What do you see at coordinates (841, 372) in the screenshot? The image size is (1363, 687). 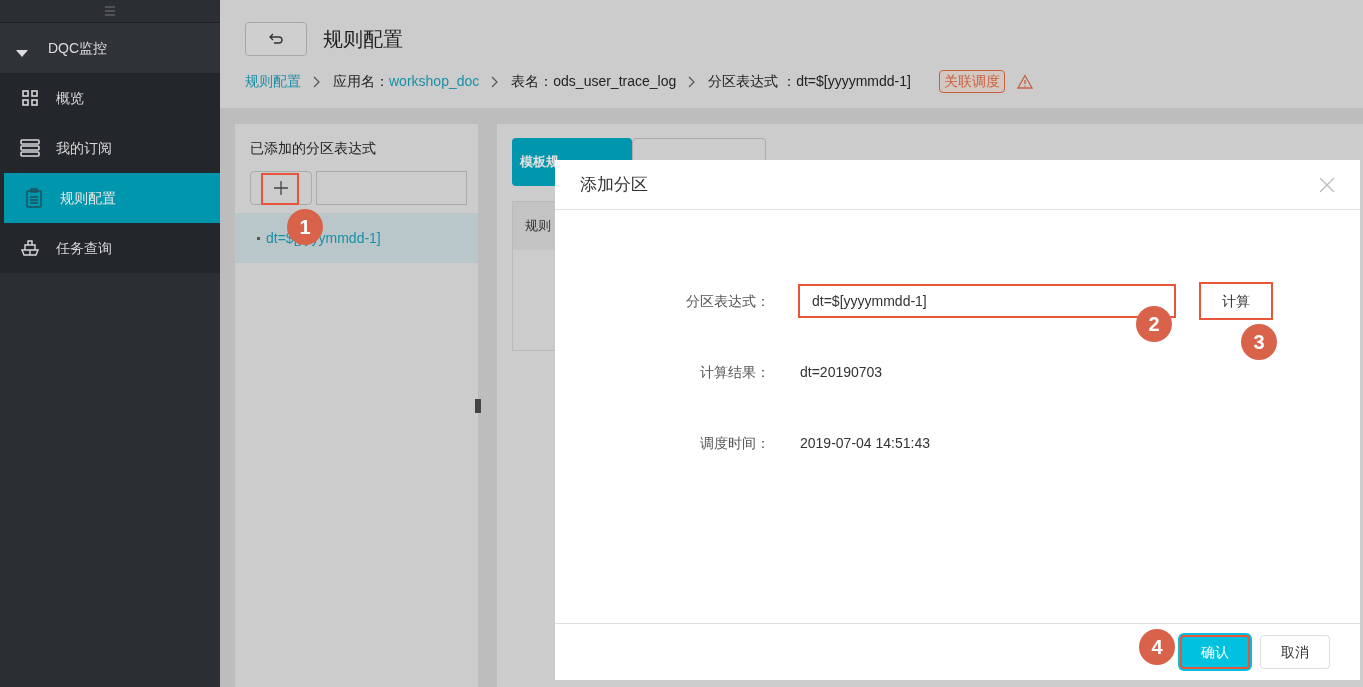 I see `field-value: dt=20190703` at bounding box center [841, 372].